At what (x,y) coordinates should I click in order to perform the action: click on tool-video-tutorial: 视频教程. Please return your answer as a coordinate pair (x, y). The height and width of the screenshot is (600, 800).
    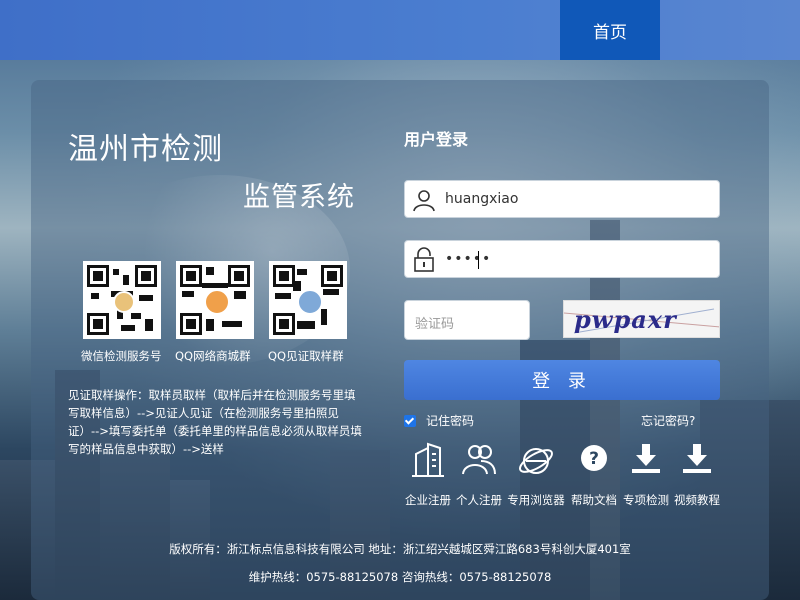
    Looking at the image, I should click on (697, 475).